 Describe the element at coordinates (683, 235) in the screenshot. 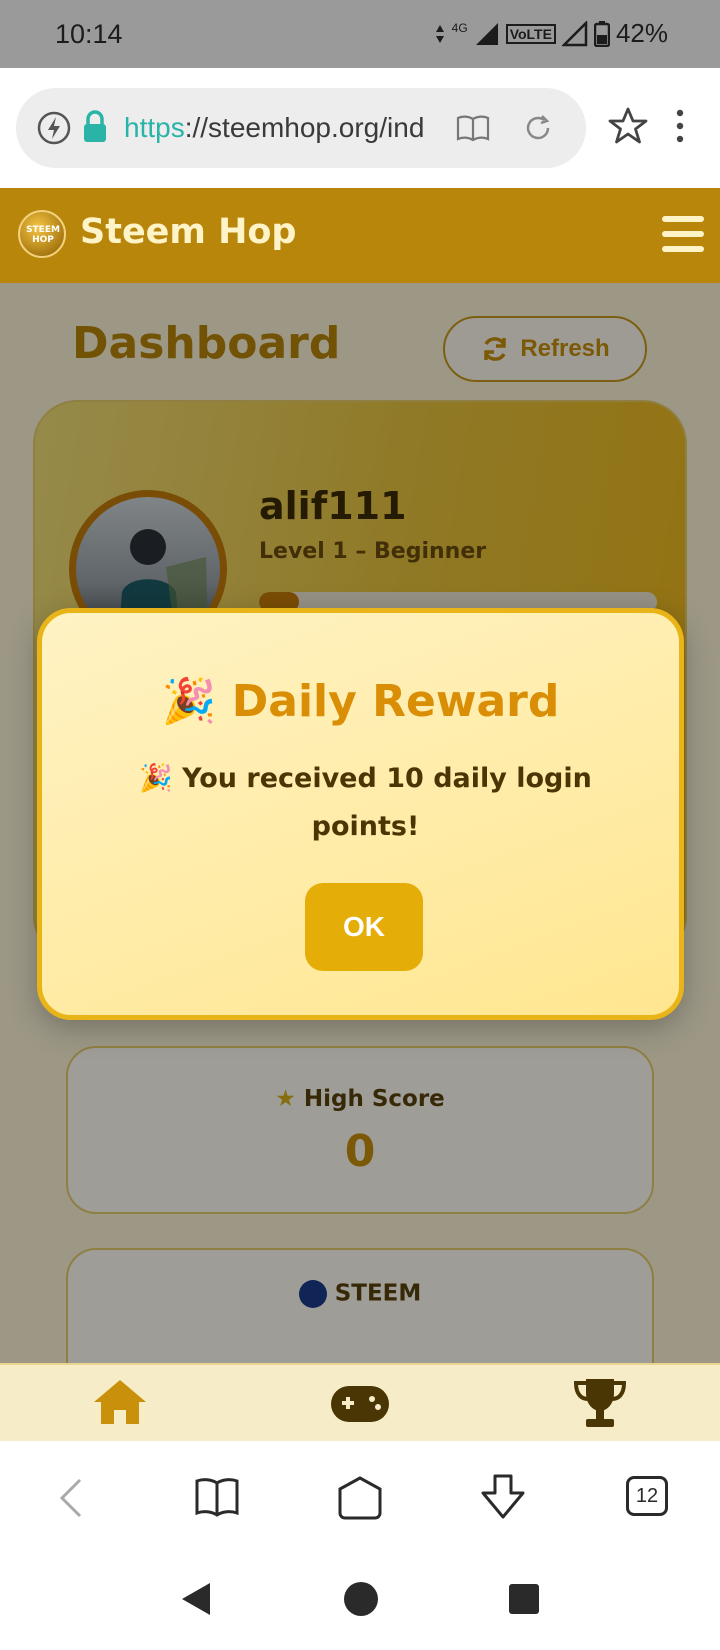

I see `hamburger-menu-icon` at that location.